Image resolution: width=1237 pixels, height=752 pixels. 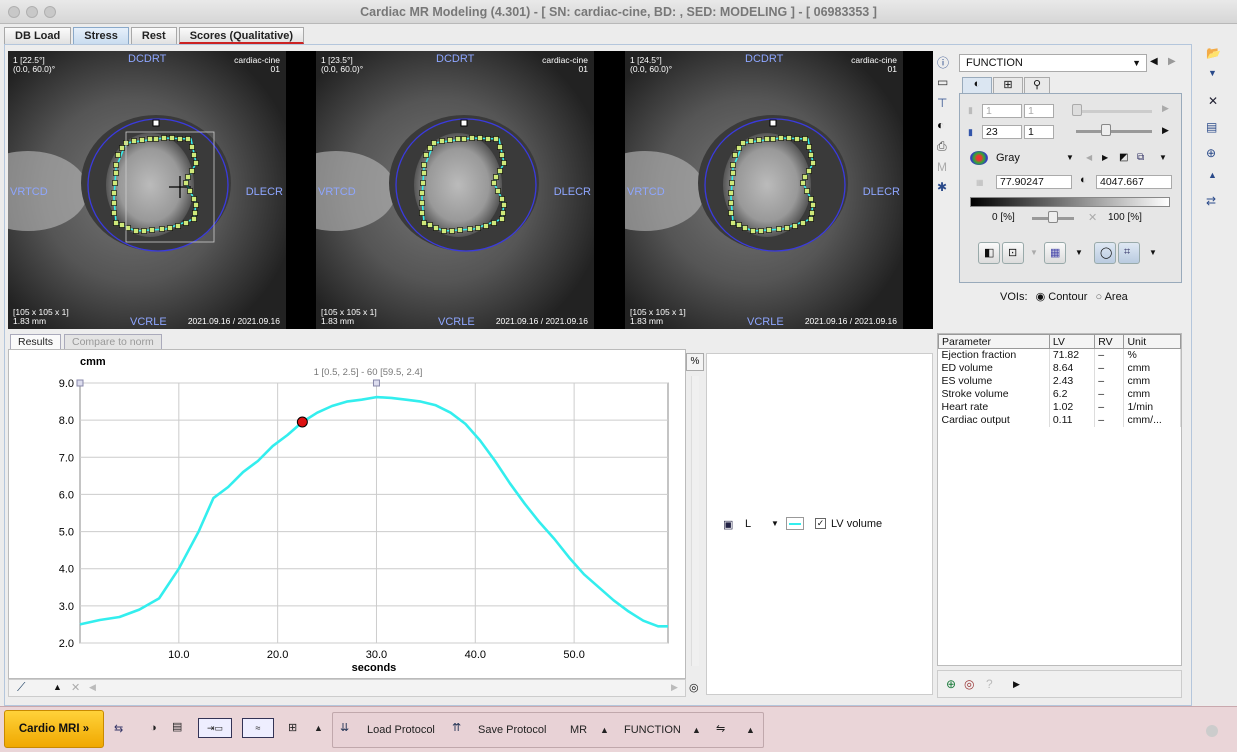 I want to click on percent-button: %, so click(x=695, y=362).